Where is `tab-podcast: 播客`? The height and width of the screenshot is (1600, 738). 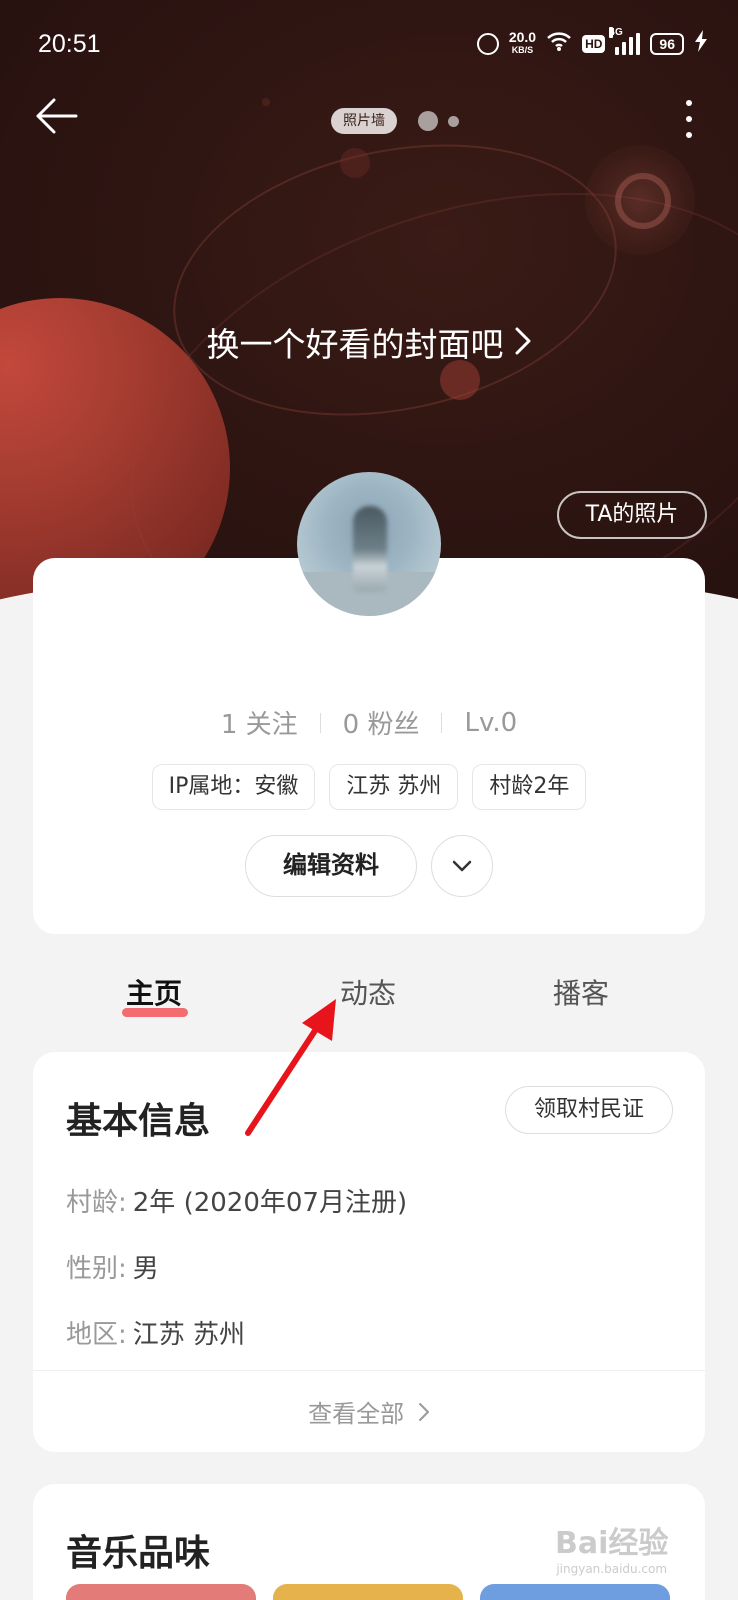 tab-podcast: 播客 is located at coordinates (581, 992).